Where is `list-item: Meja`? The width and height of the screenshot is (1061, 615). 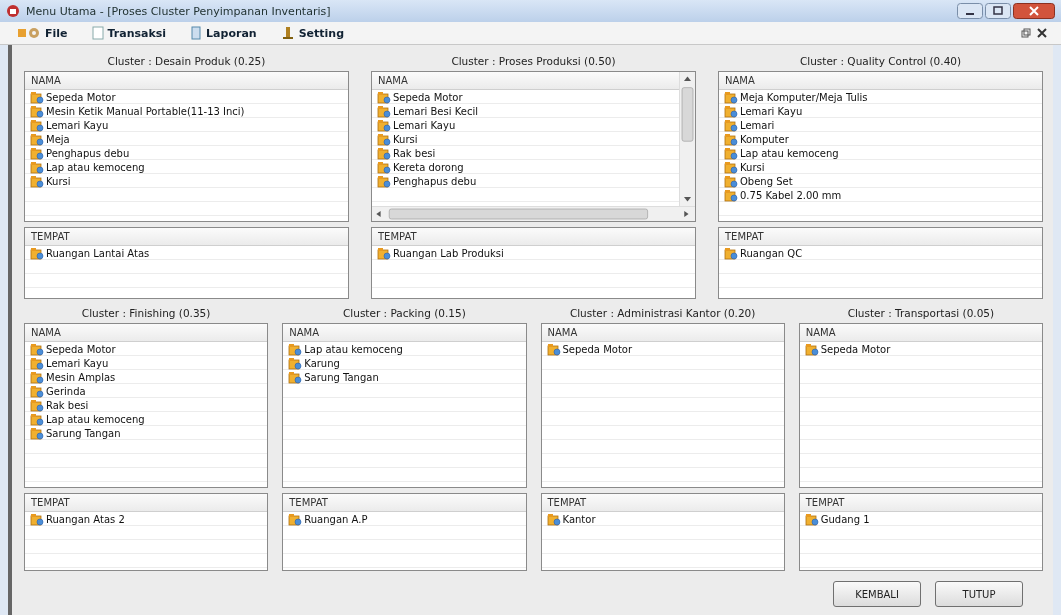
list-item: Meja is located at coordinates (58, 139).